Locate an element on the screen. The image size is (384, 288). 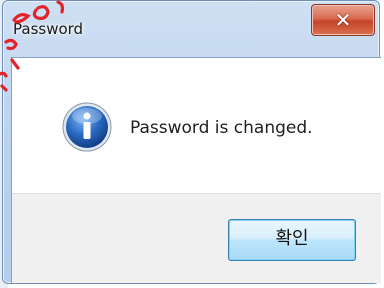
ok-button: 확인 is located at coordinates (292, 240).